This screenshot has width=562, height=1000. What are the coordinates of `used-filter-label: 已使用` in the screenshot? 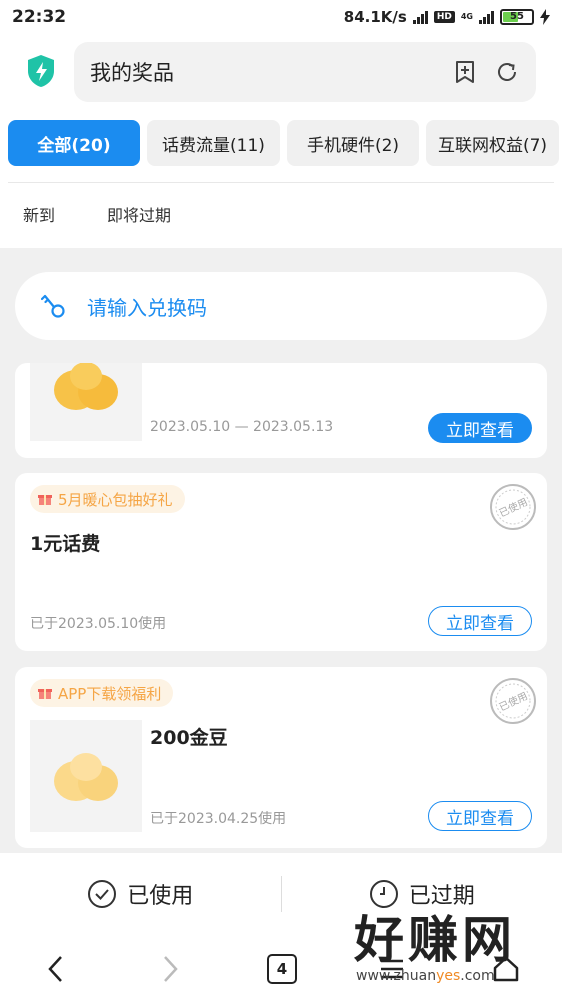 It's located at (160, 896).